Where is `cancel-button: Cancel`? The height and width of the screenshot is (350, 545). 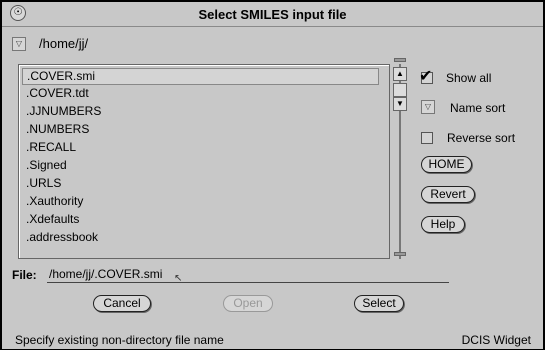 cancel-button: Cancel is located at coordinates (122, 303).